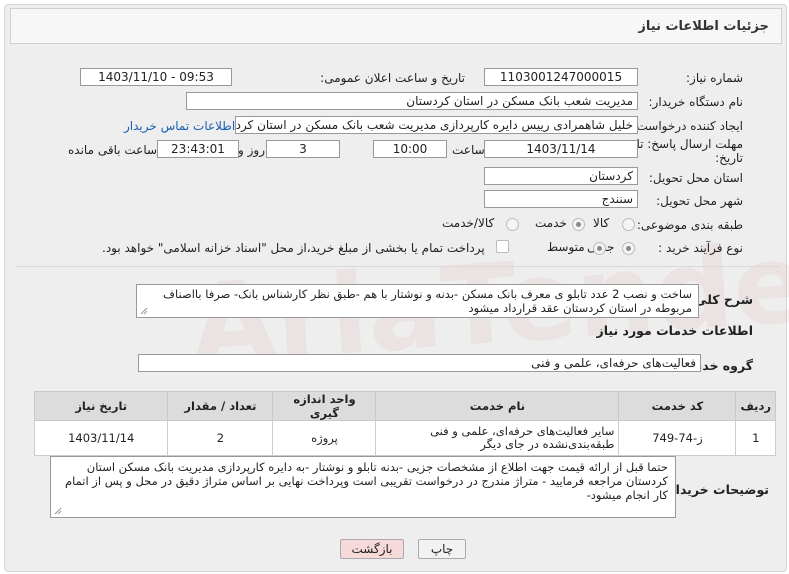 This screenshot has width=789, height=574. What do you see at coordinates (675, 330) in the screenshot?
I see `services-section-title: اطلاعات خدمات مورد نیاز` at bounding box center [675, 330].